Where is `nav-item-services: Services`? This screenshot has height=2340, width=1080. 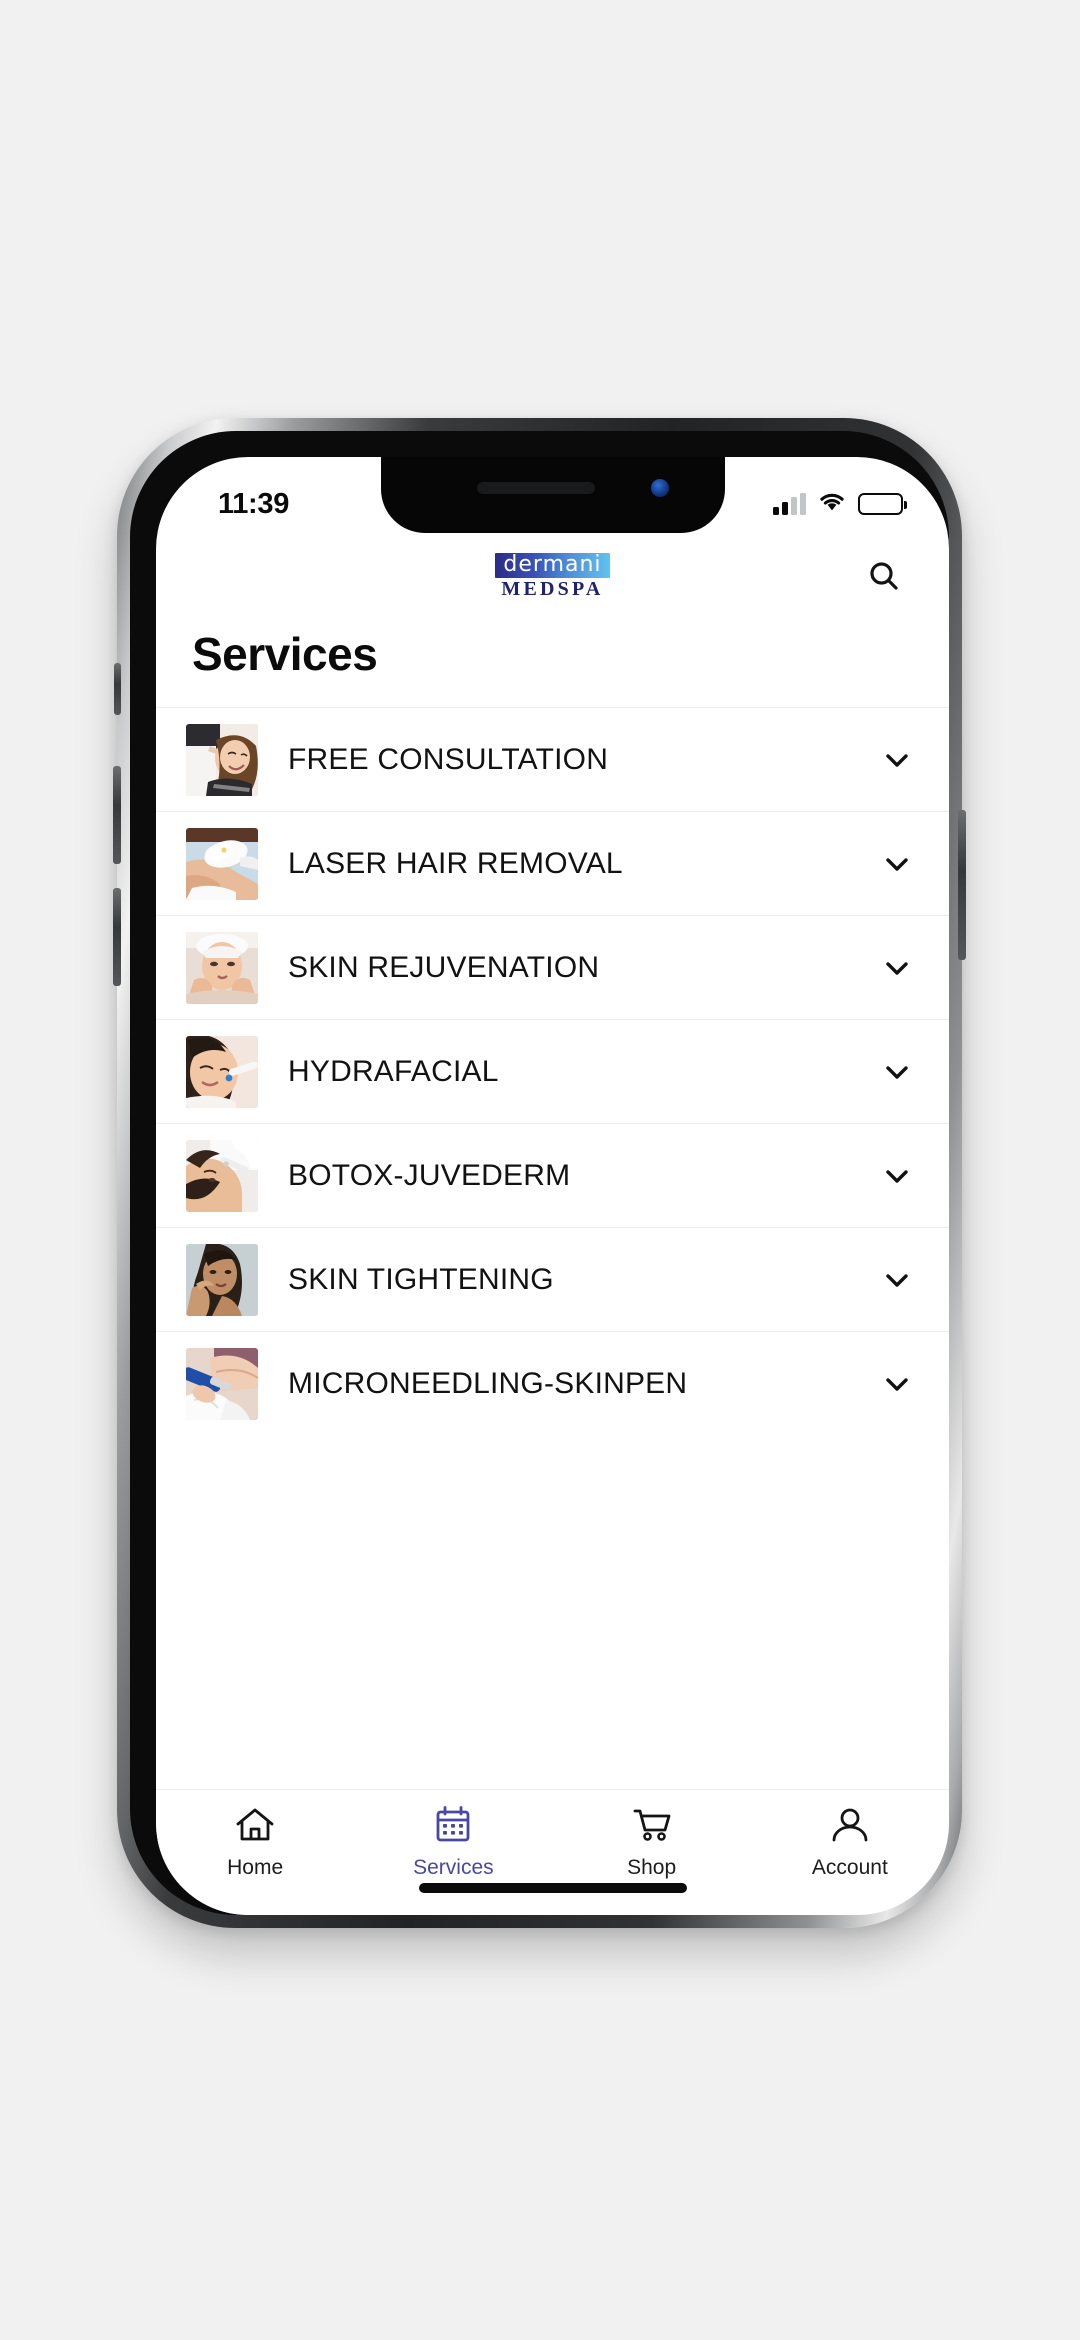 nav-item-services: Services is located at coordinates (453, 1843).